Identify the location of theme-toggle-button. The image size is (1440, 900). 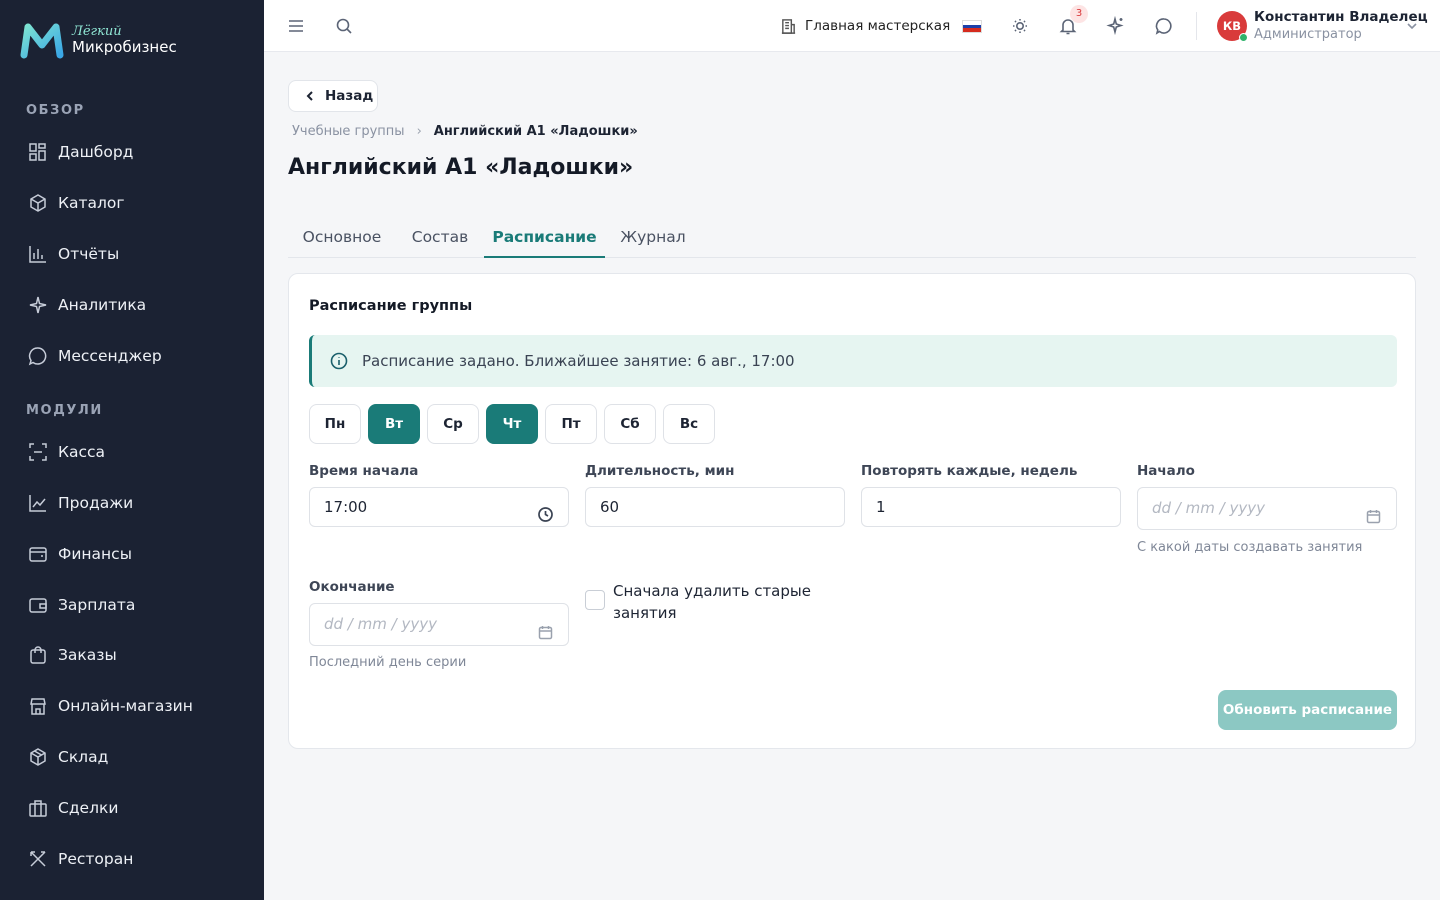
(1020, 26).